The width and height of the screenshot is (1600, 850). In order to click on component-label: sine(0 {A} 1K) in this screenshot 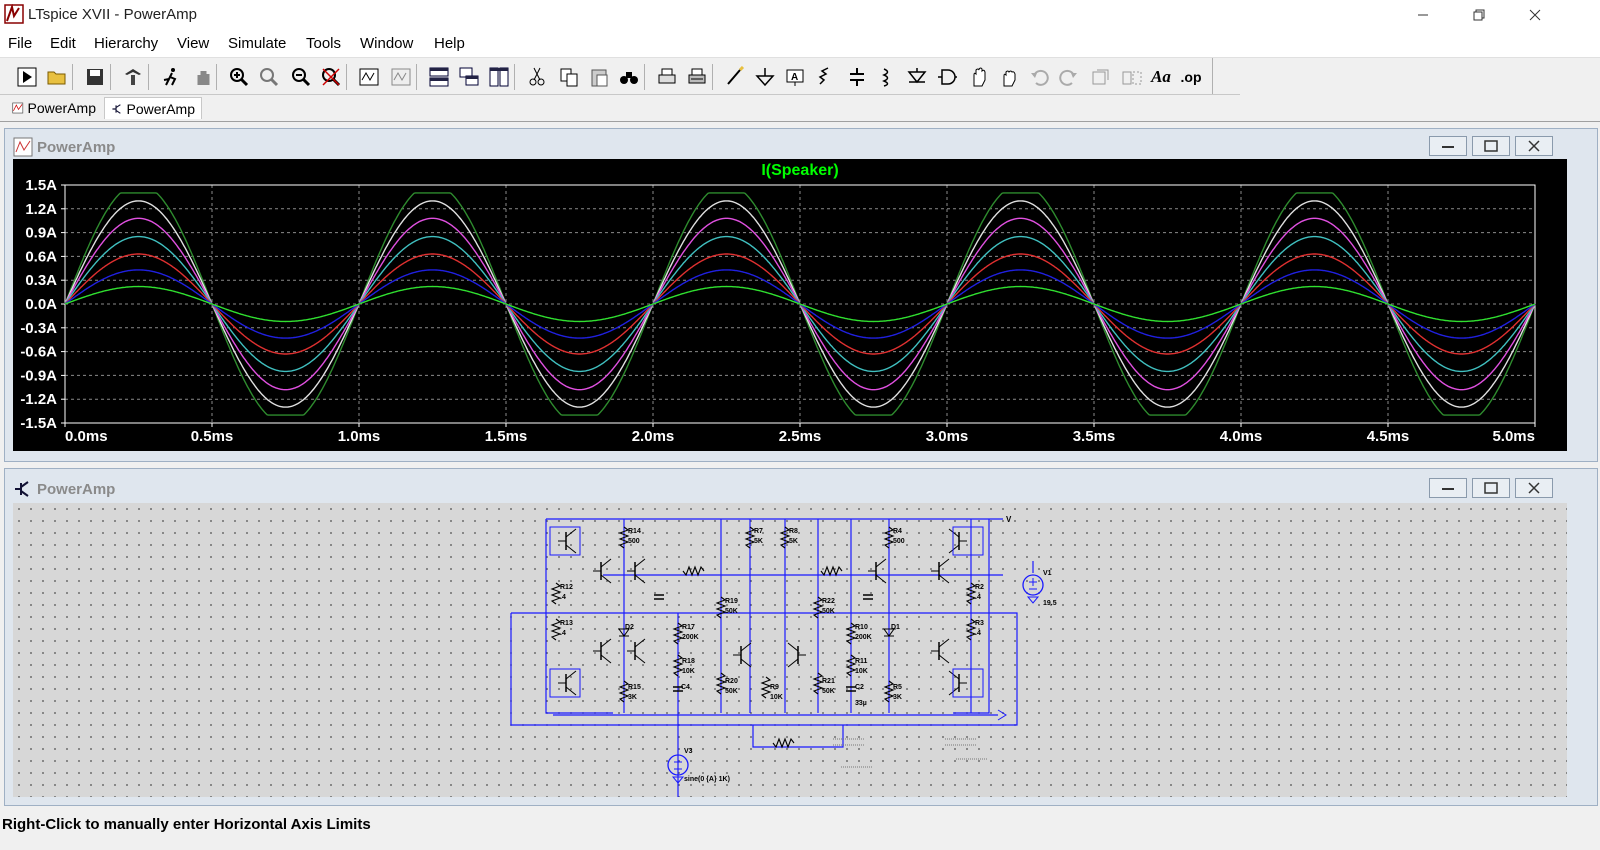, I will do `click(707, 779)`.